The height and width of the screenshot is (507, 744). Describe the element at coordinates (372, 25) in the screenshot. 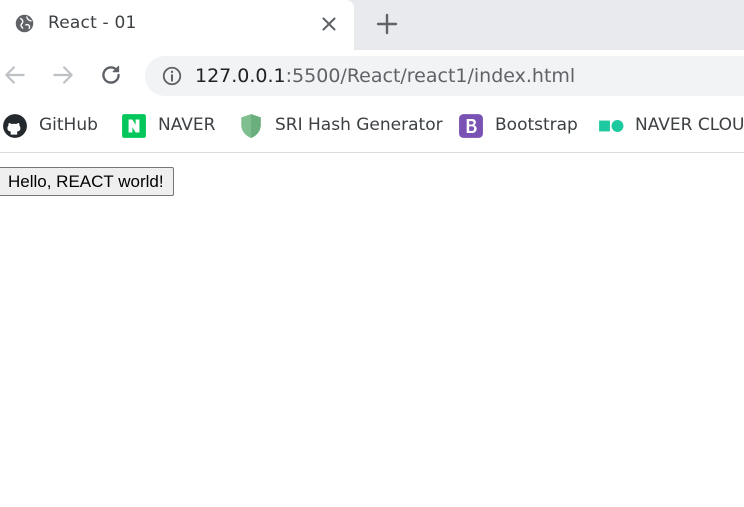

I see `tab-strip: React - 01` at that location.